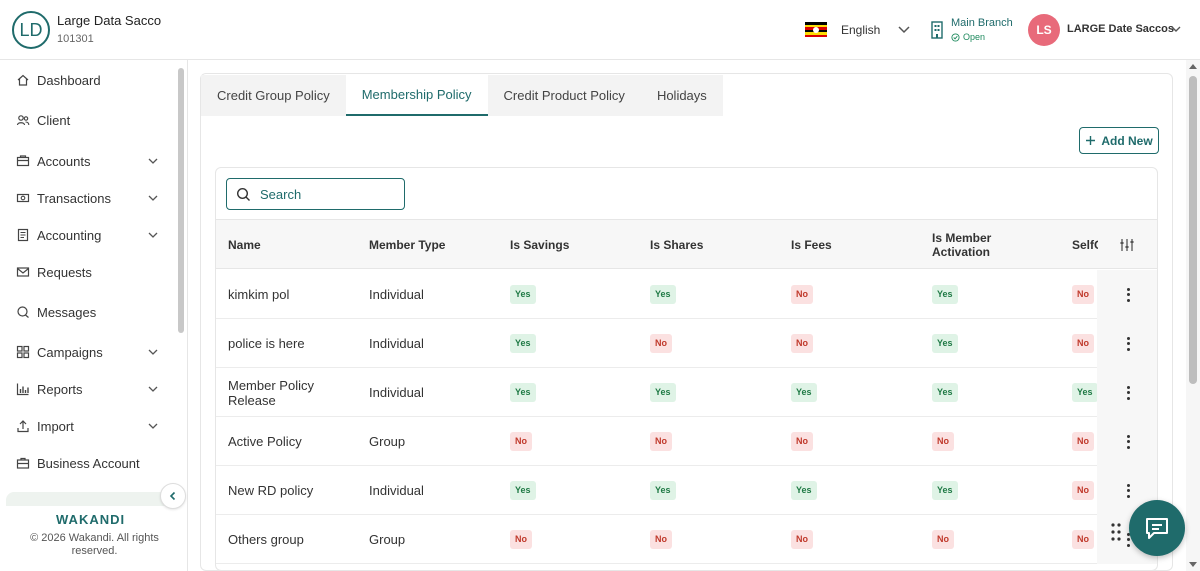 The height and width of the screenshot is (571, 1200). Describe the element at coordinates (87, 80) in the screenshot. I see `sidebar-item-dashboard: Dashboard` at that location.